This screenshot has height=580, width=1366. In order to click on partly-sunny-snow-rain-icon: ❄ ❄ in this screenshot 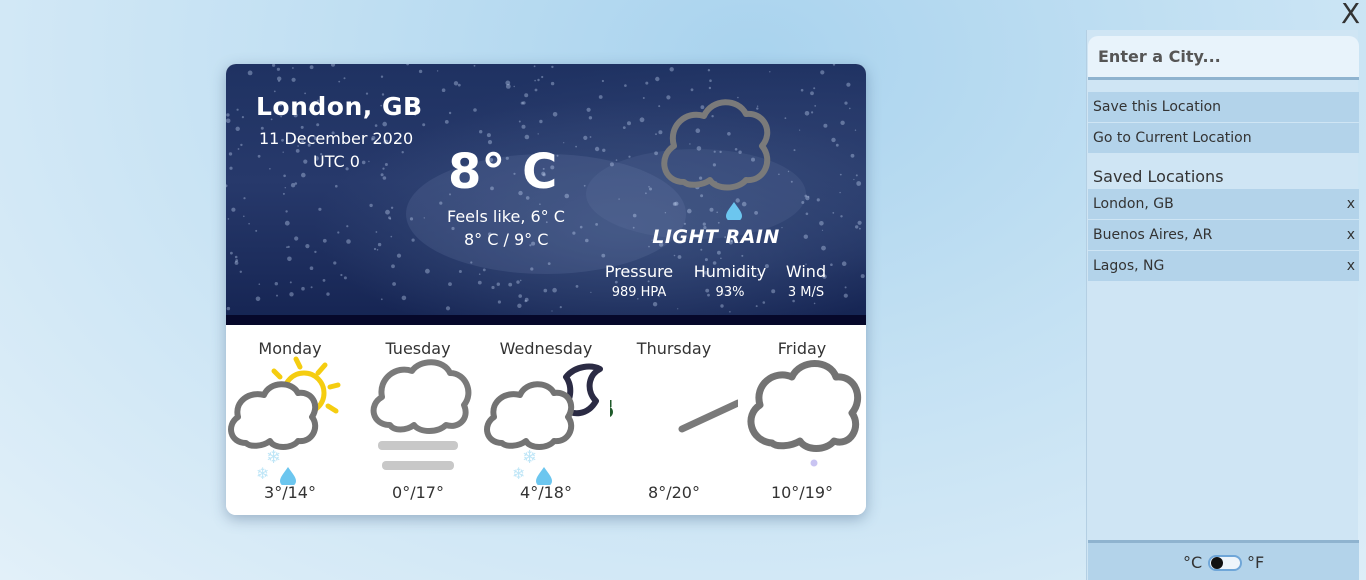, I will do `click(284, 420)`.